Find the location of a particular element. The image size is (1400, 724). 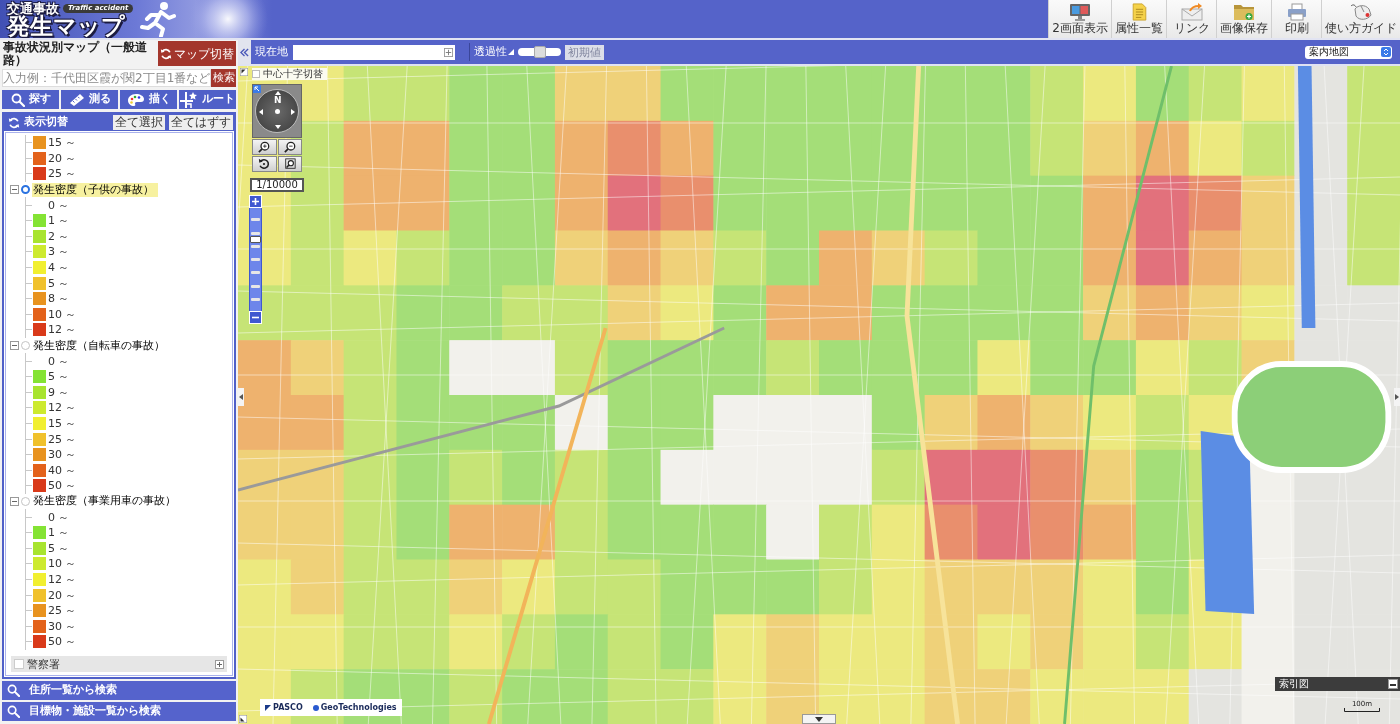

tool-button: 描く is located at coordinates (148, 99).